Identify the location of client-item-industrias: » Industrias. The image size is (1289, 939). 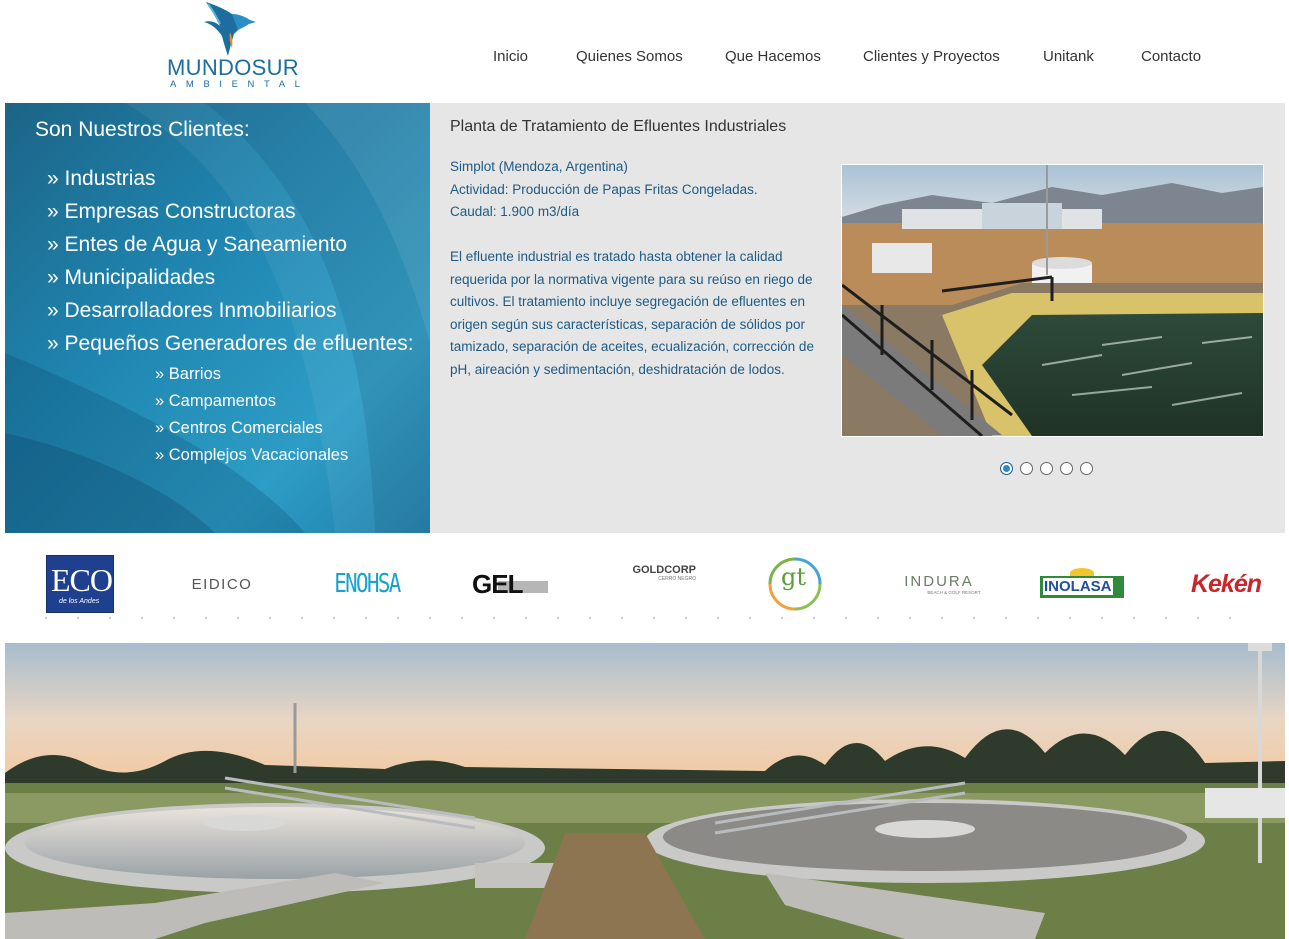
(101, 178).